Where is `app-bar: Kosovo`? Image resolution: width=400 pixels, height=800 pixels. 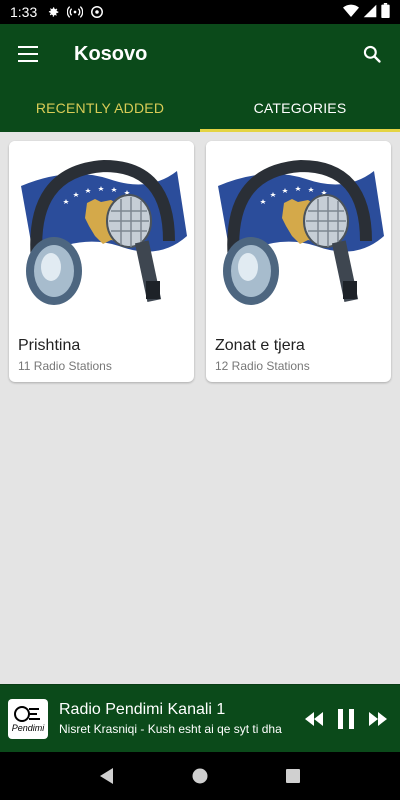
app-bar: Kosovo is located at coordinates (200, 54).